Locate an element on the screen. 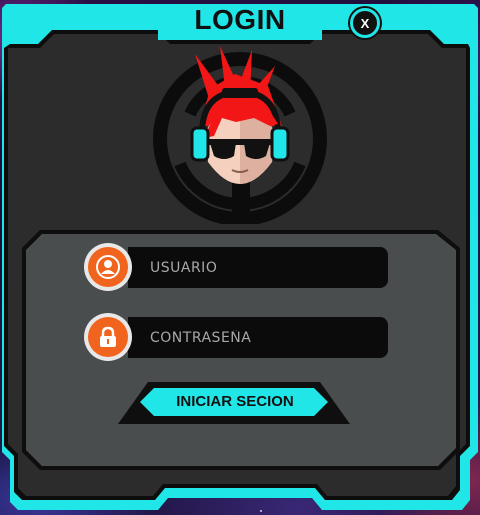 The height and width of the screenshot is (515, 480). close-icon: X is located at coordinates (365, 23).